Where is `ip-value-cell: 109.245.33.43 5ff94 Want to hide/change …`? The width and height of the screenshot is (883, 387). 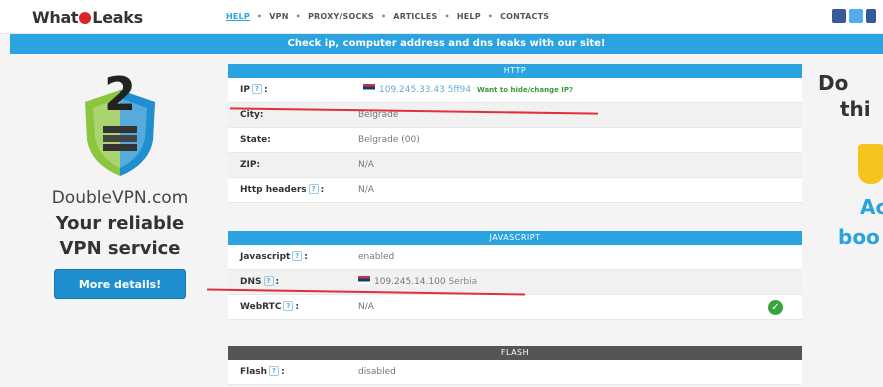 ip-value-cell: 109.245.33.43 5ff94 Want to hide/change … is located at coordinates (468, 90).